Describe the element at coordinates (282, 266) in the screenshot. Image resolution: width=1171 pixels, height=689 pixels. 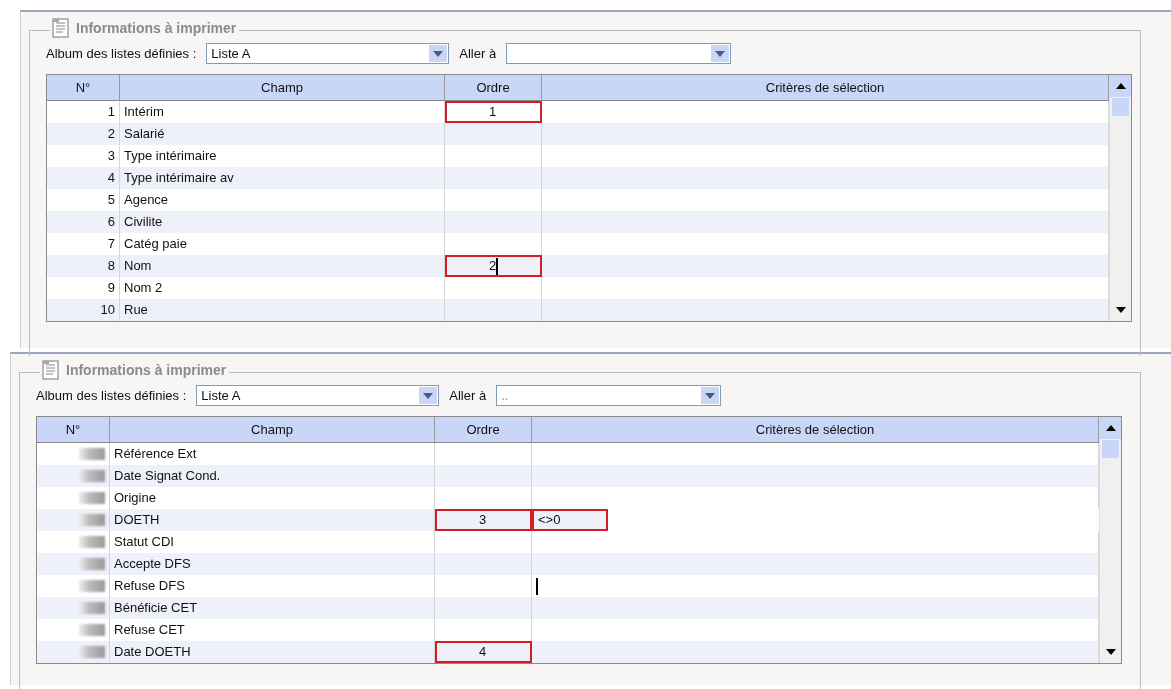
I see `table-cell: Nom` at that location.